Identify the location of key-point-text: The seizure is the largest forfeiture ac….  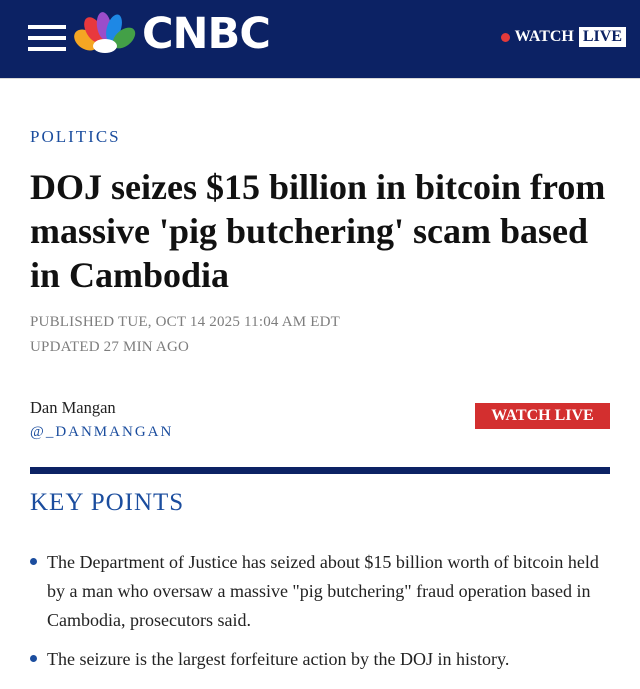
(278, 659).